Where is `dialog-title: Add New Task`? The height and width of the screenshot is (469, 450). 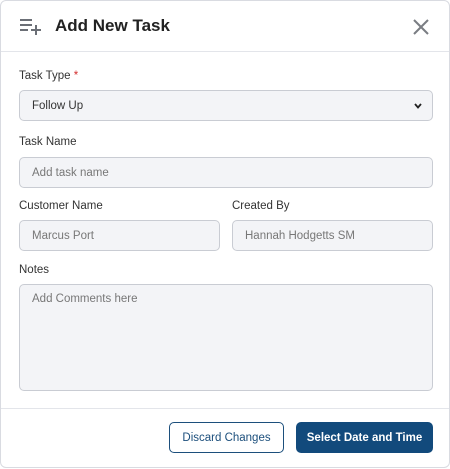
dialog-title: Add New Task is located at coordinates (112, 25).